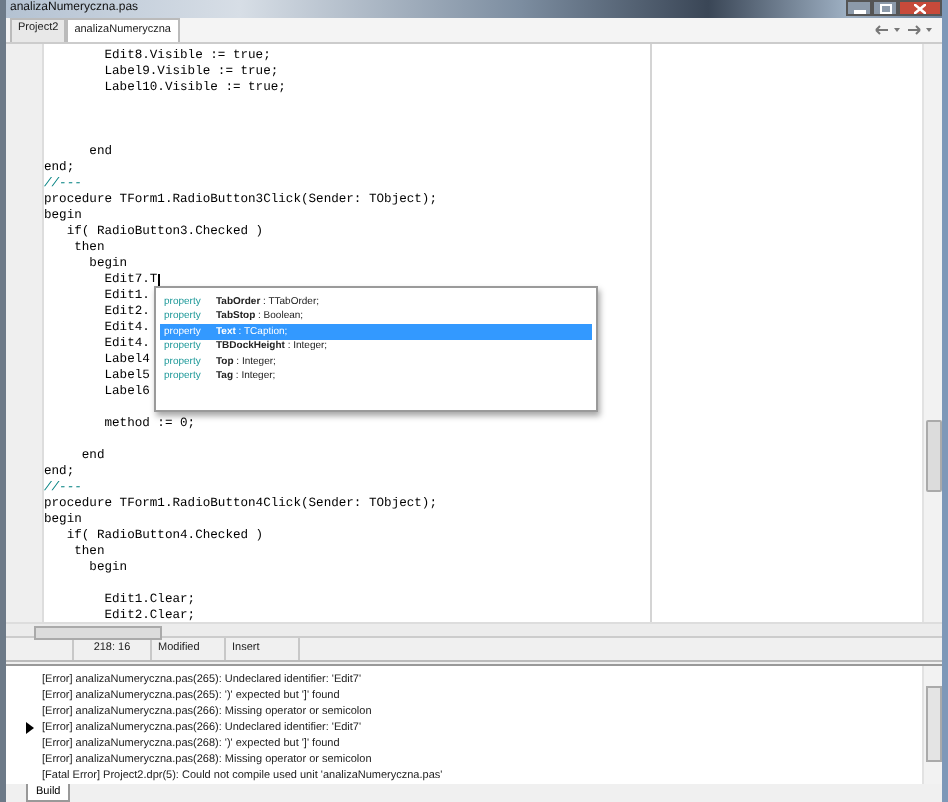  I want to click on close-button, so click(920, 8).